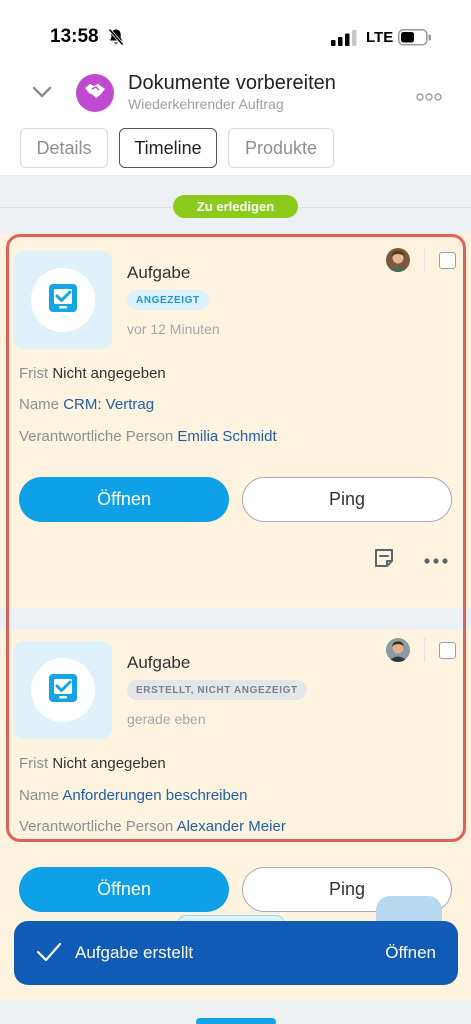 The height and width of the screenshot is (1024, 471). What do you see at coordinates (74, 36) in the screenshot?
I see `status-time: 13:58` at bounding box center [74, 36].